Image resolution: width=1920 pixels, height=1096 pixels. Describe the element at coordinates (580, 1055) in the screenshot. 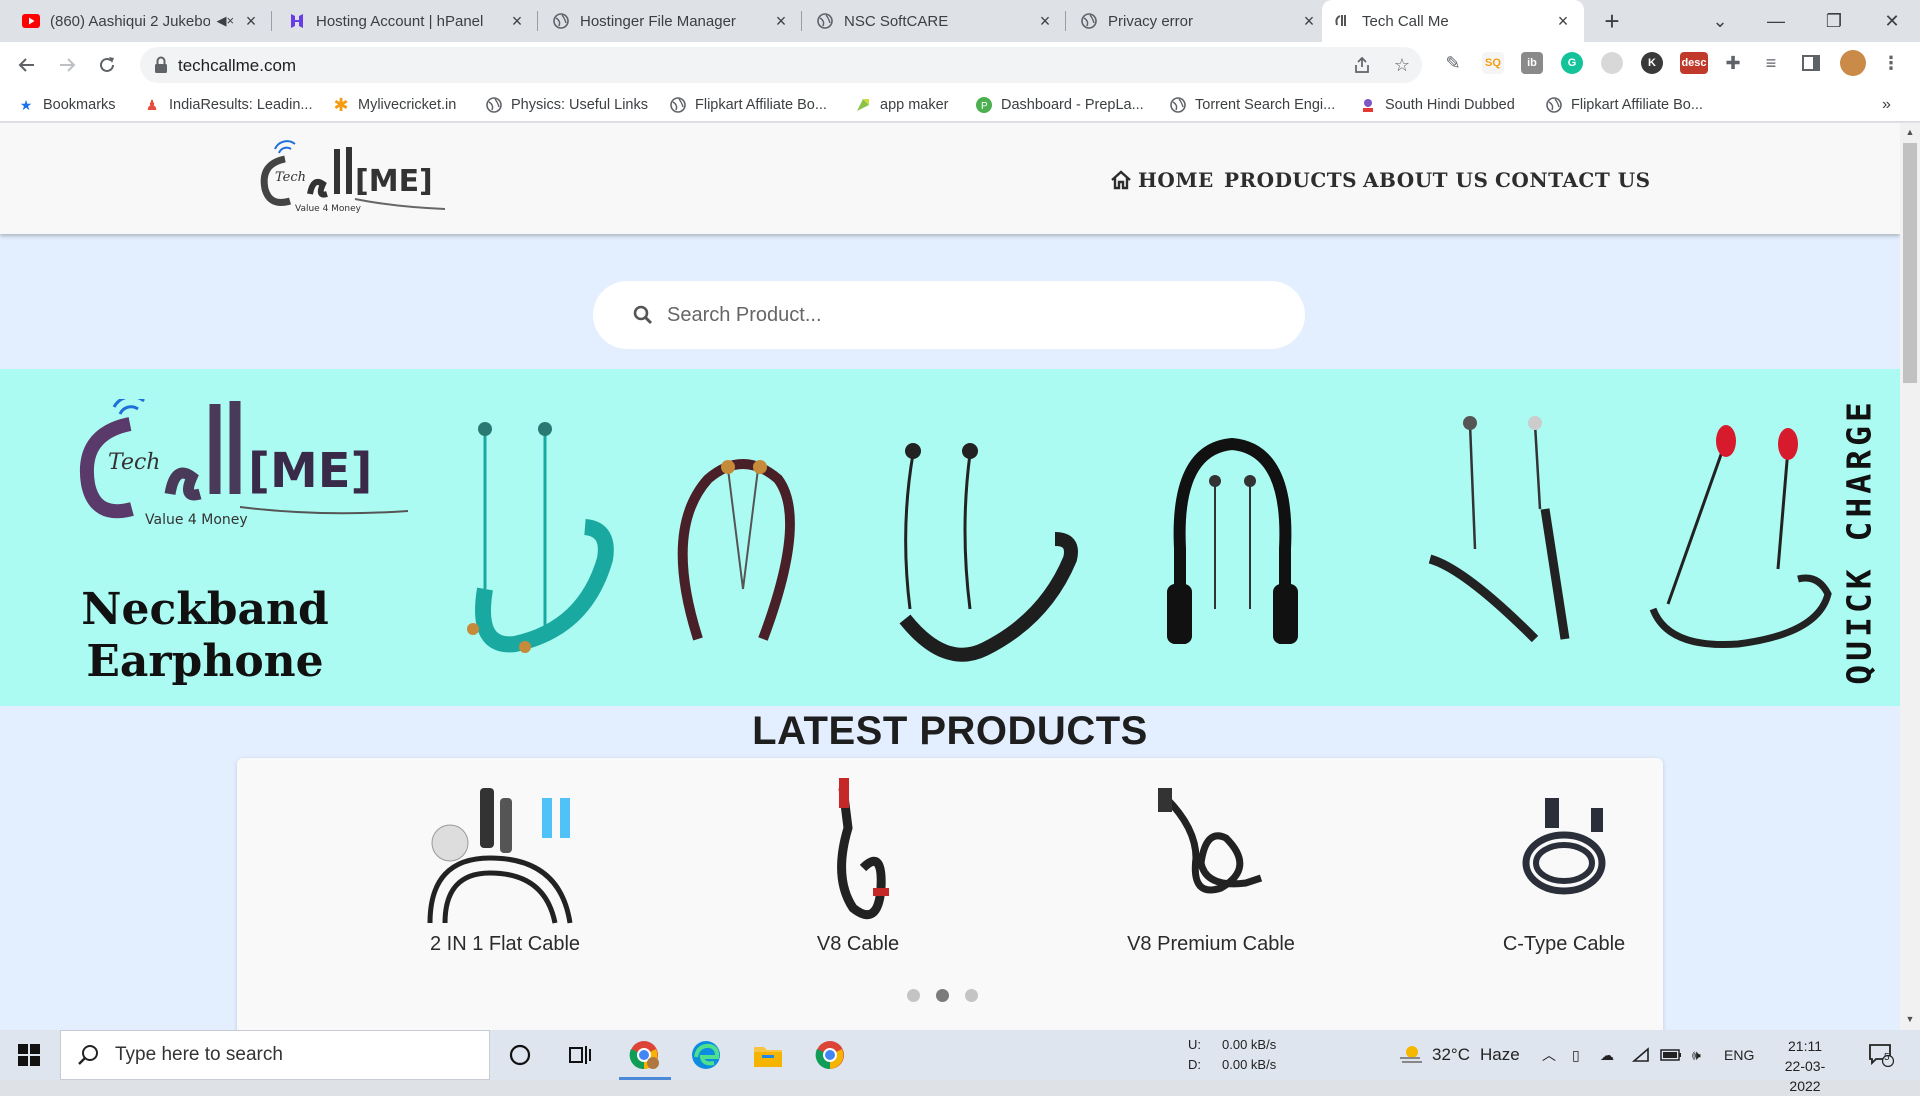

I see `task-view-icon` at that location.